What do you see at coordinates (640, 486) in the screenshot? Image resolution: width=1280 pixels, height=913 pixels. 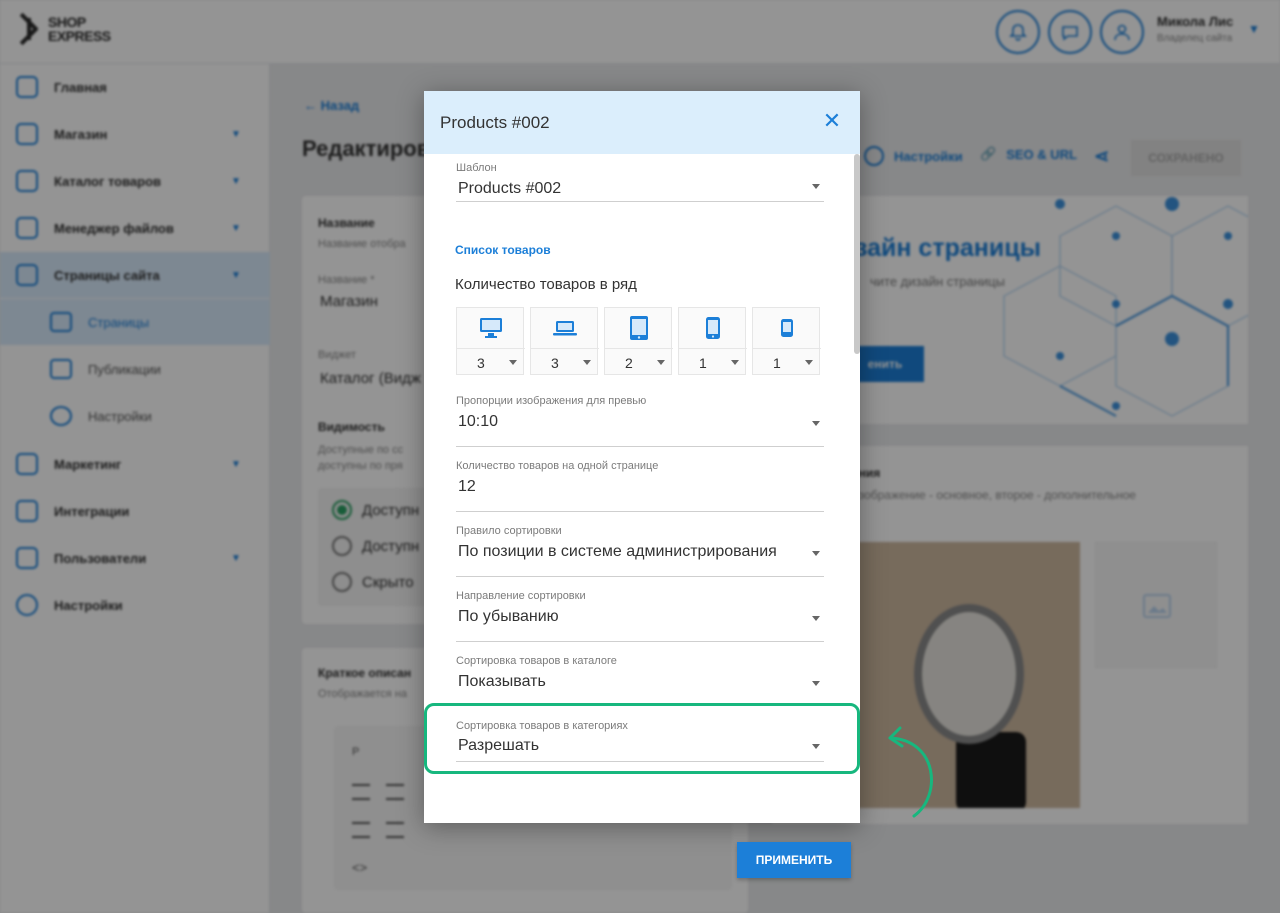 I see `products-per-page-field: Количество товаров на одной странице 12` at bounding box center [640, 486].